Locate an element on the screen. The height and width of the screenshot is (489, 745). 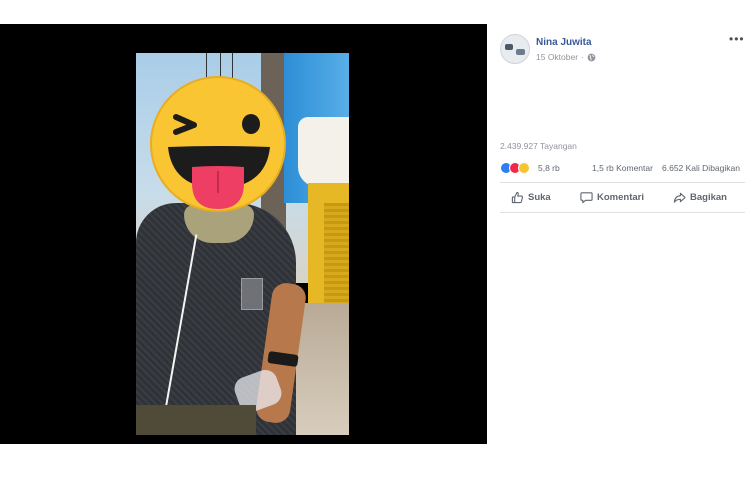
comment-button: Komentari is located at coordinates (612, 197).